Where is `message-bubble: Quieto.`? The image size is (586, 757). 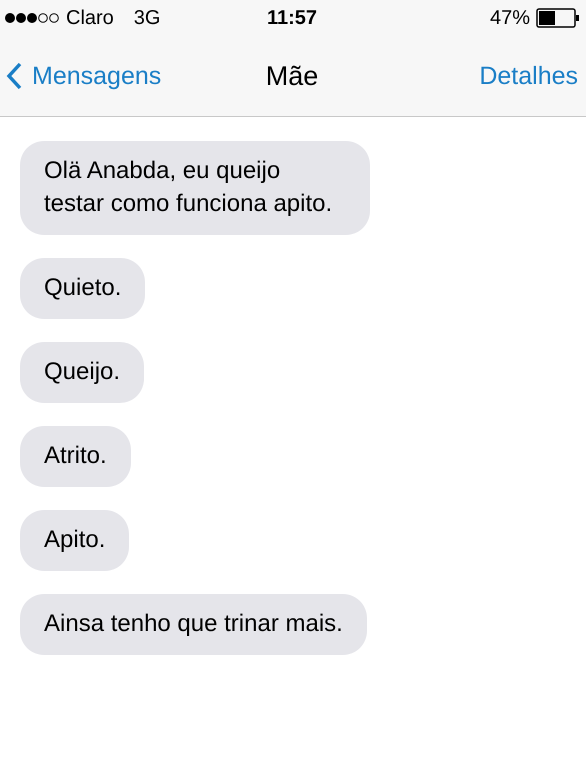 message-bubble: Quieto. is located at coordinates (83, 288).